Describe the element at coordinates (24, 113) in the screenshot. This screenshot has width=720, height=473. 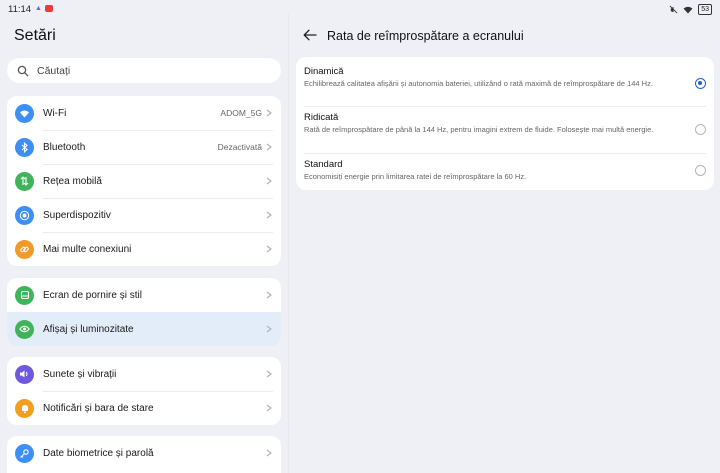
I see `wifi-icon` at that location.